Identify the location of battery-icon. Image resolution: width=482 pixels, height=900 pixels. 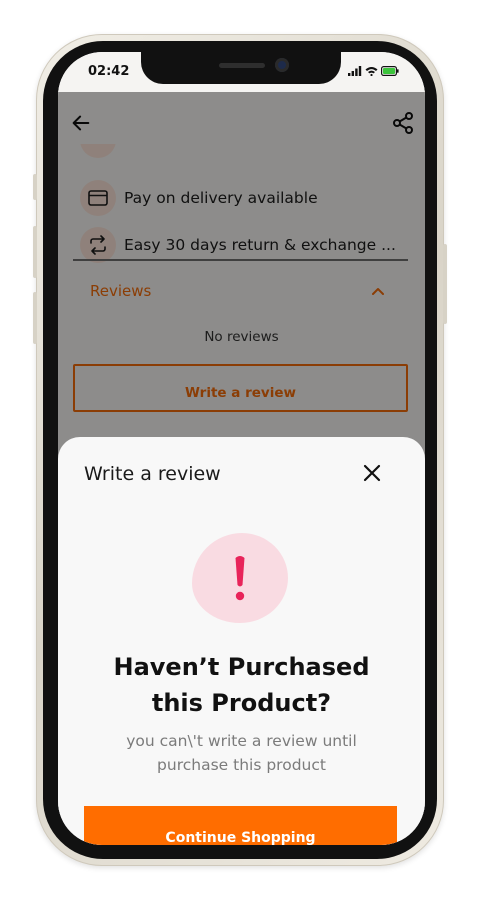
(390, 71).